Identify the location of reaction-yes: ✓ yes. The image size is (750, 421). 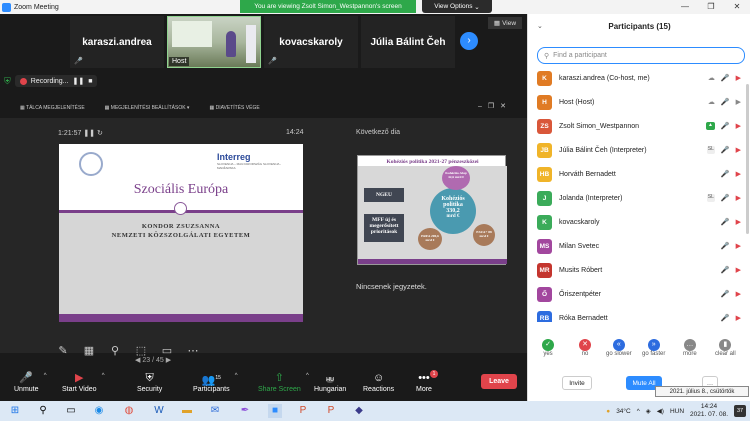
(548, 348).